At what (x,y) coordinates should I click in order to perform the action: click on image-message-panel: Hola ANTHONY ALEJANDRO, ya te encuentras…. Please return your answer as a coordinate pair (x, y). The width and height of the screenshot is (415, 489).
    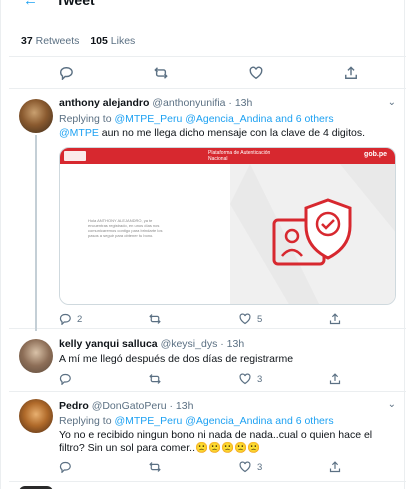
    Looking at the image, I should click on (145, 234).